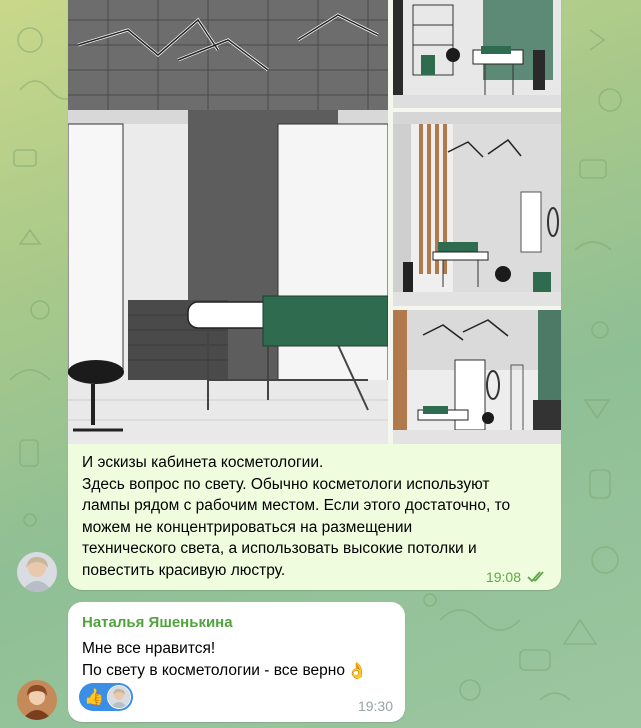  What do you see at coordinates (184, 570) in the screenshot?
I see `caption-line: повестить красивую люстру.` at bounding box center [184, 570].